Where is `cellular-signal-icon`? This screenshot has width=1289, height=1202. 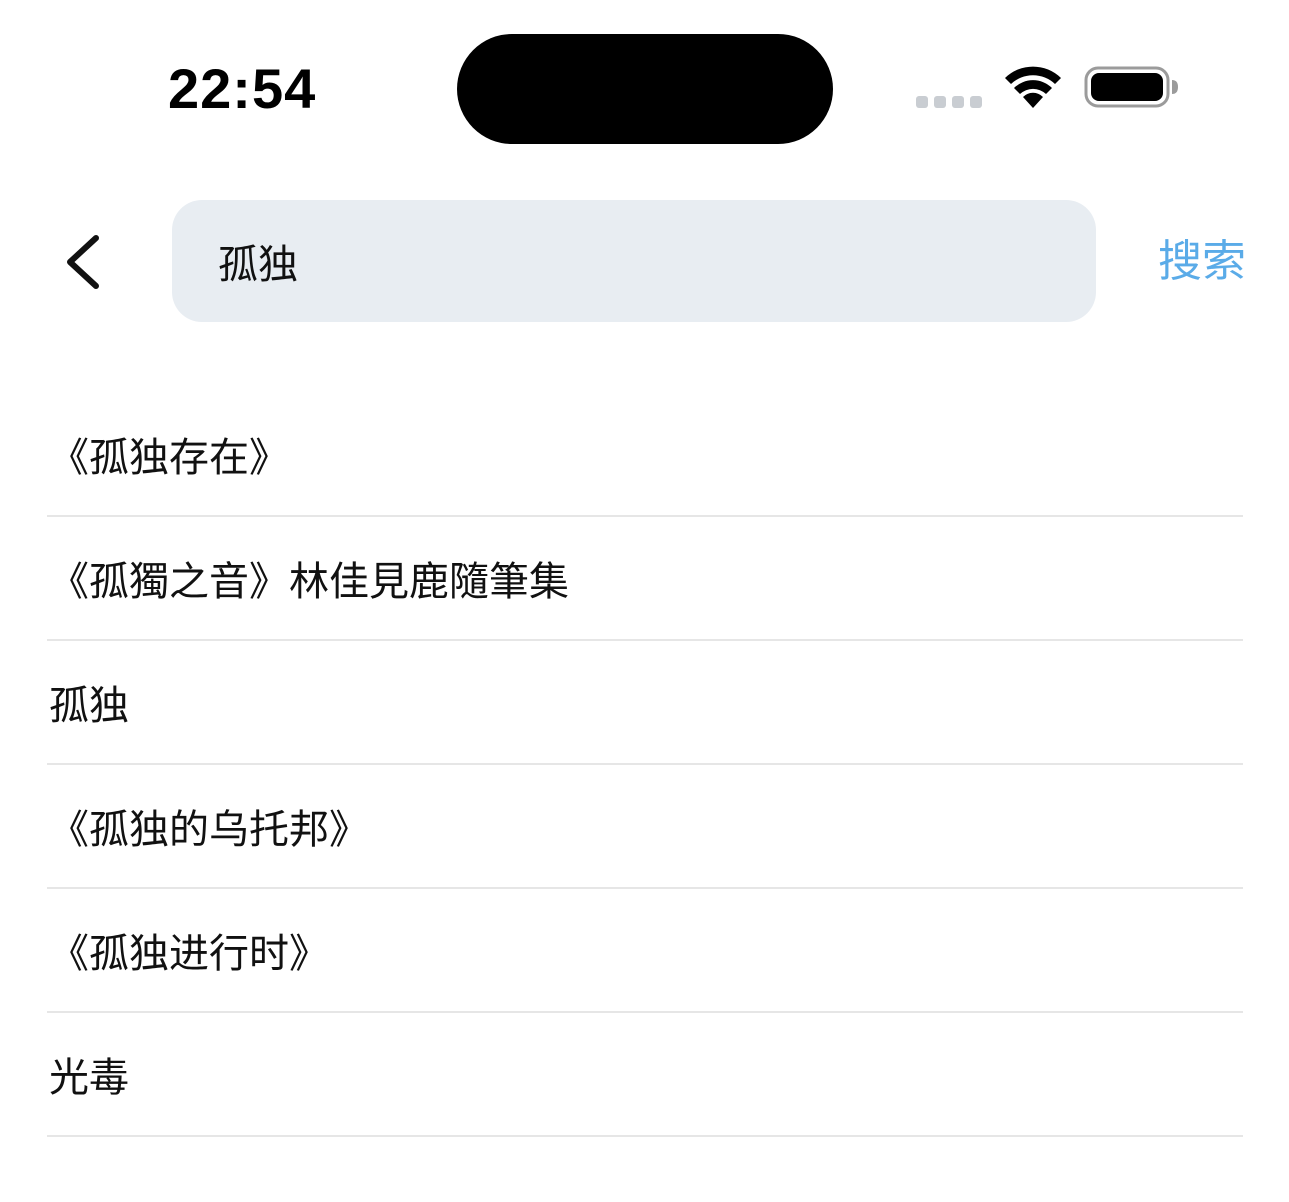 cellular-signal-icon is located at coordinates (950, 102).